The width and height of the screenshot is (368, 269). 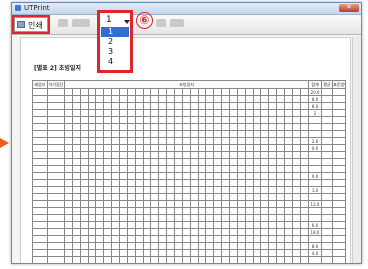 What do you see at coordinates (349, 7) in the screenshot?
I see `close-button: ✕` at bounding box center [349, 7].